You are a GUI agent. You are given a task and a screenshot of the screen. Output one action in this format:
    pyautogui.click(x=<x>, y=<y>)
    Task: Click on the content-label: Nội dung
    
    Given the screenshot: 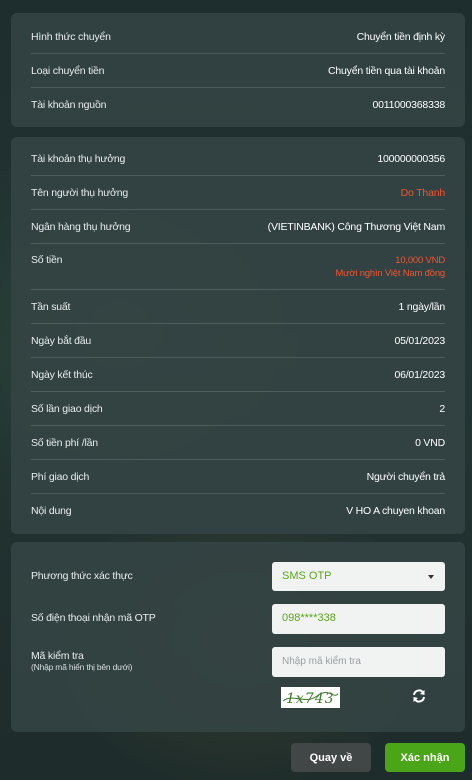 What is the action you would take?
    pyautogui.click(x=51, y=511)
    